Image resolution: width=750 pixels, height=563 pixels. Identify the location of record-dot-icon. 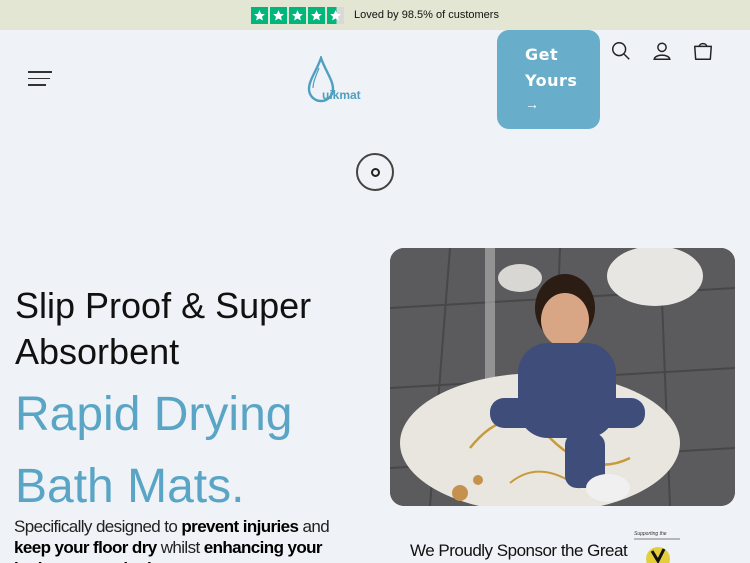
(375, 172).